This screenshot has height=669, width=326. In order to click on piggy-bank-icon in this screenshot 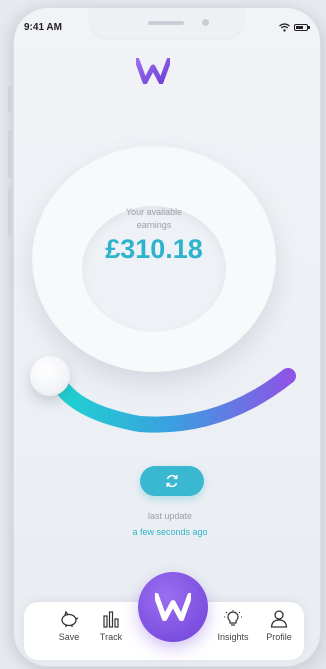, I will do `click(70, 618)`.